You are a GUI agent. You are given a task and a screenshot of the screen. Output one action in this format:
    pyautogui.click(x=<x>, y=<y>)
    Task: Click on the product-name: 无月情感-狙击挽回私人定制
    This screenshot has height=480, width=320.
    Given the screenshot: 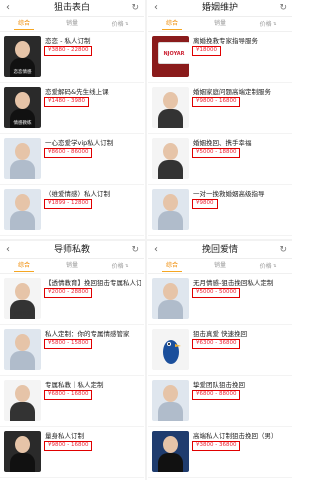 What is the action you would take?
    pyautogui.click(x=233, y=283)
    